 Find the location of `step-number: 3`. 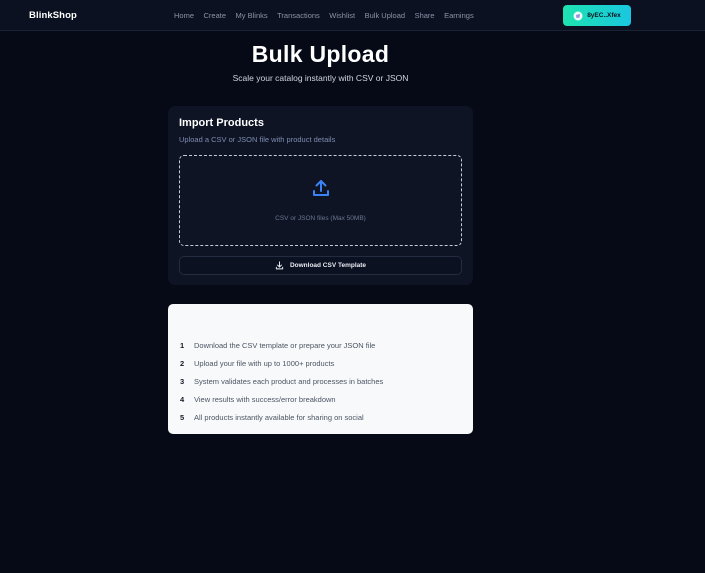

step-number: 3 is located at coordinates (182, 381).